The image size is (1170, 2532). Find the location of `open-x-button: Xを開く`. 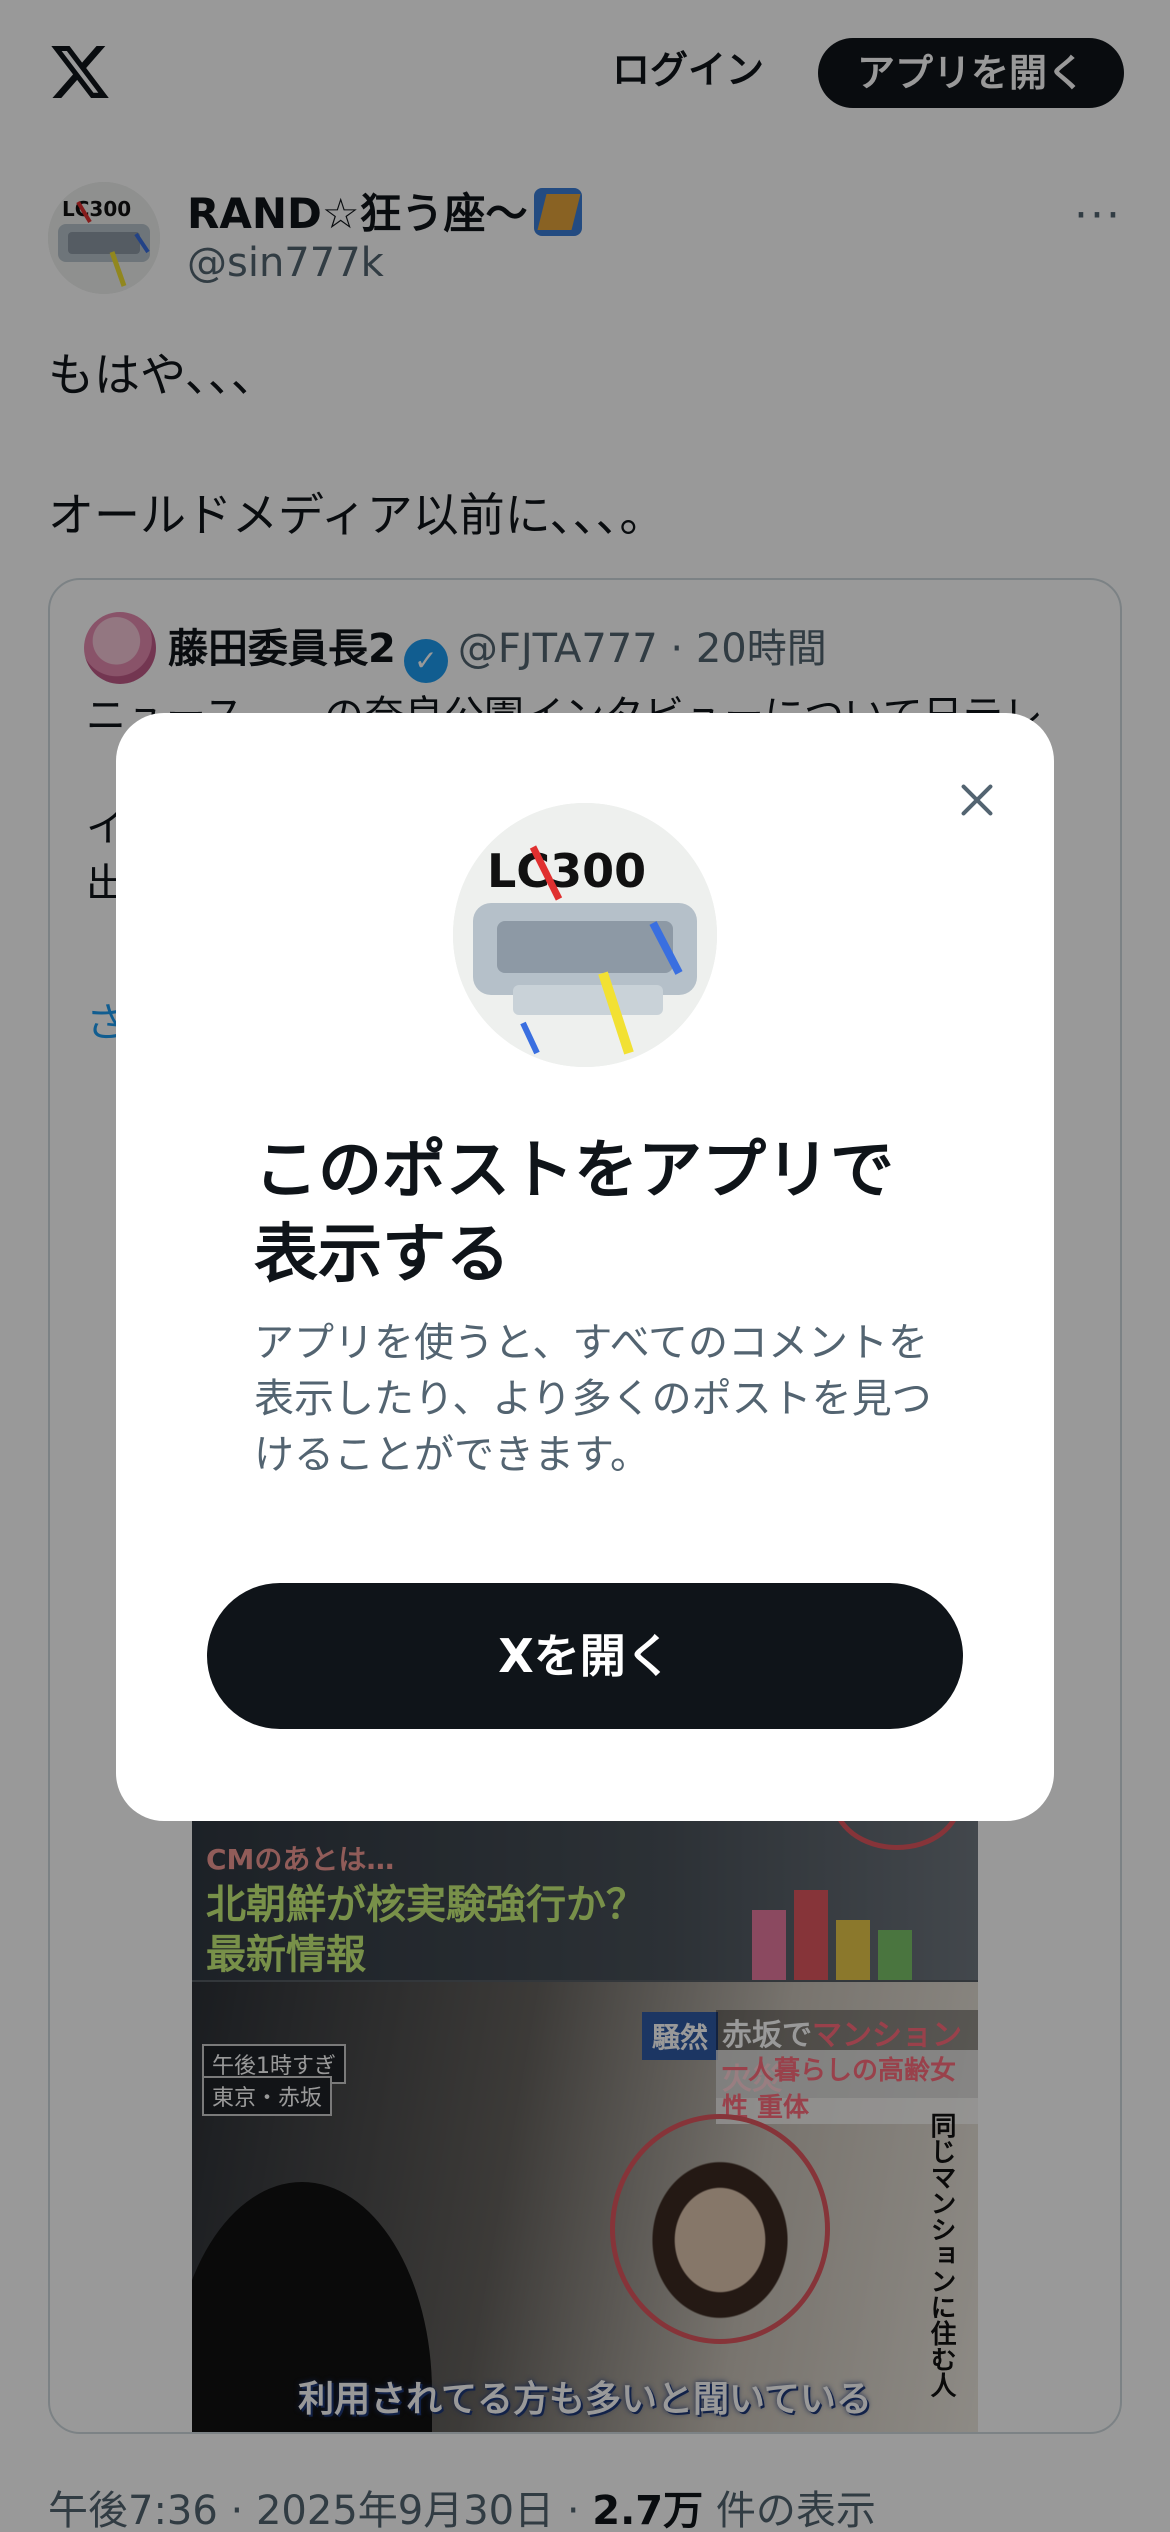

open-x-button: Xを開く is located at coordinates (585, 1656).